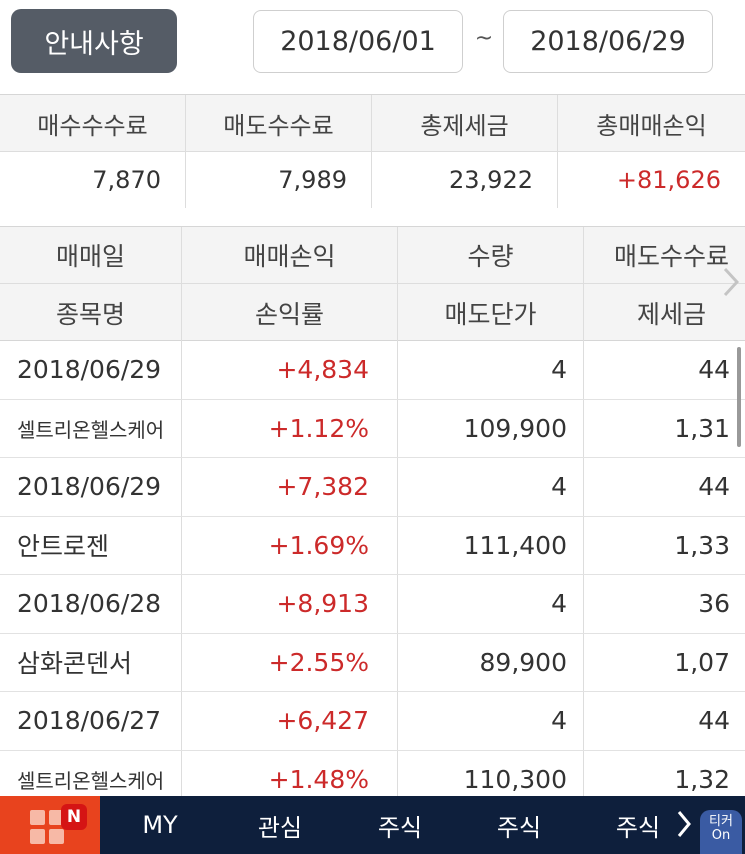 The width and height of the screenshot is (745, 854). I want to click on ticker-toggle: 티커 On, so click(721, 832).